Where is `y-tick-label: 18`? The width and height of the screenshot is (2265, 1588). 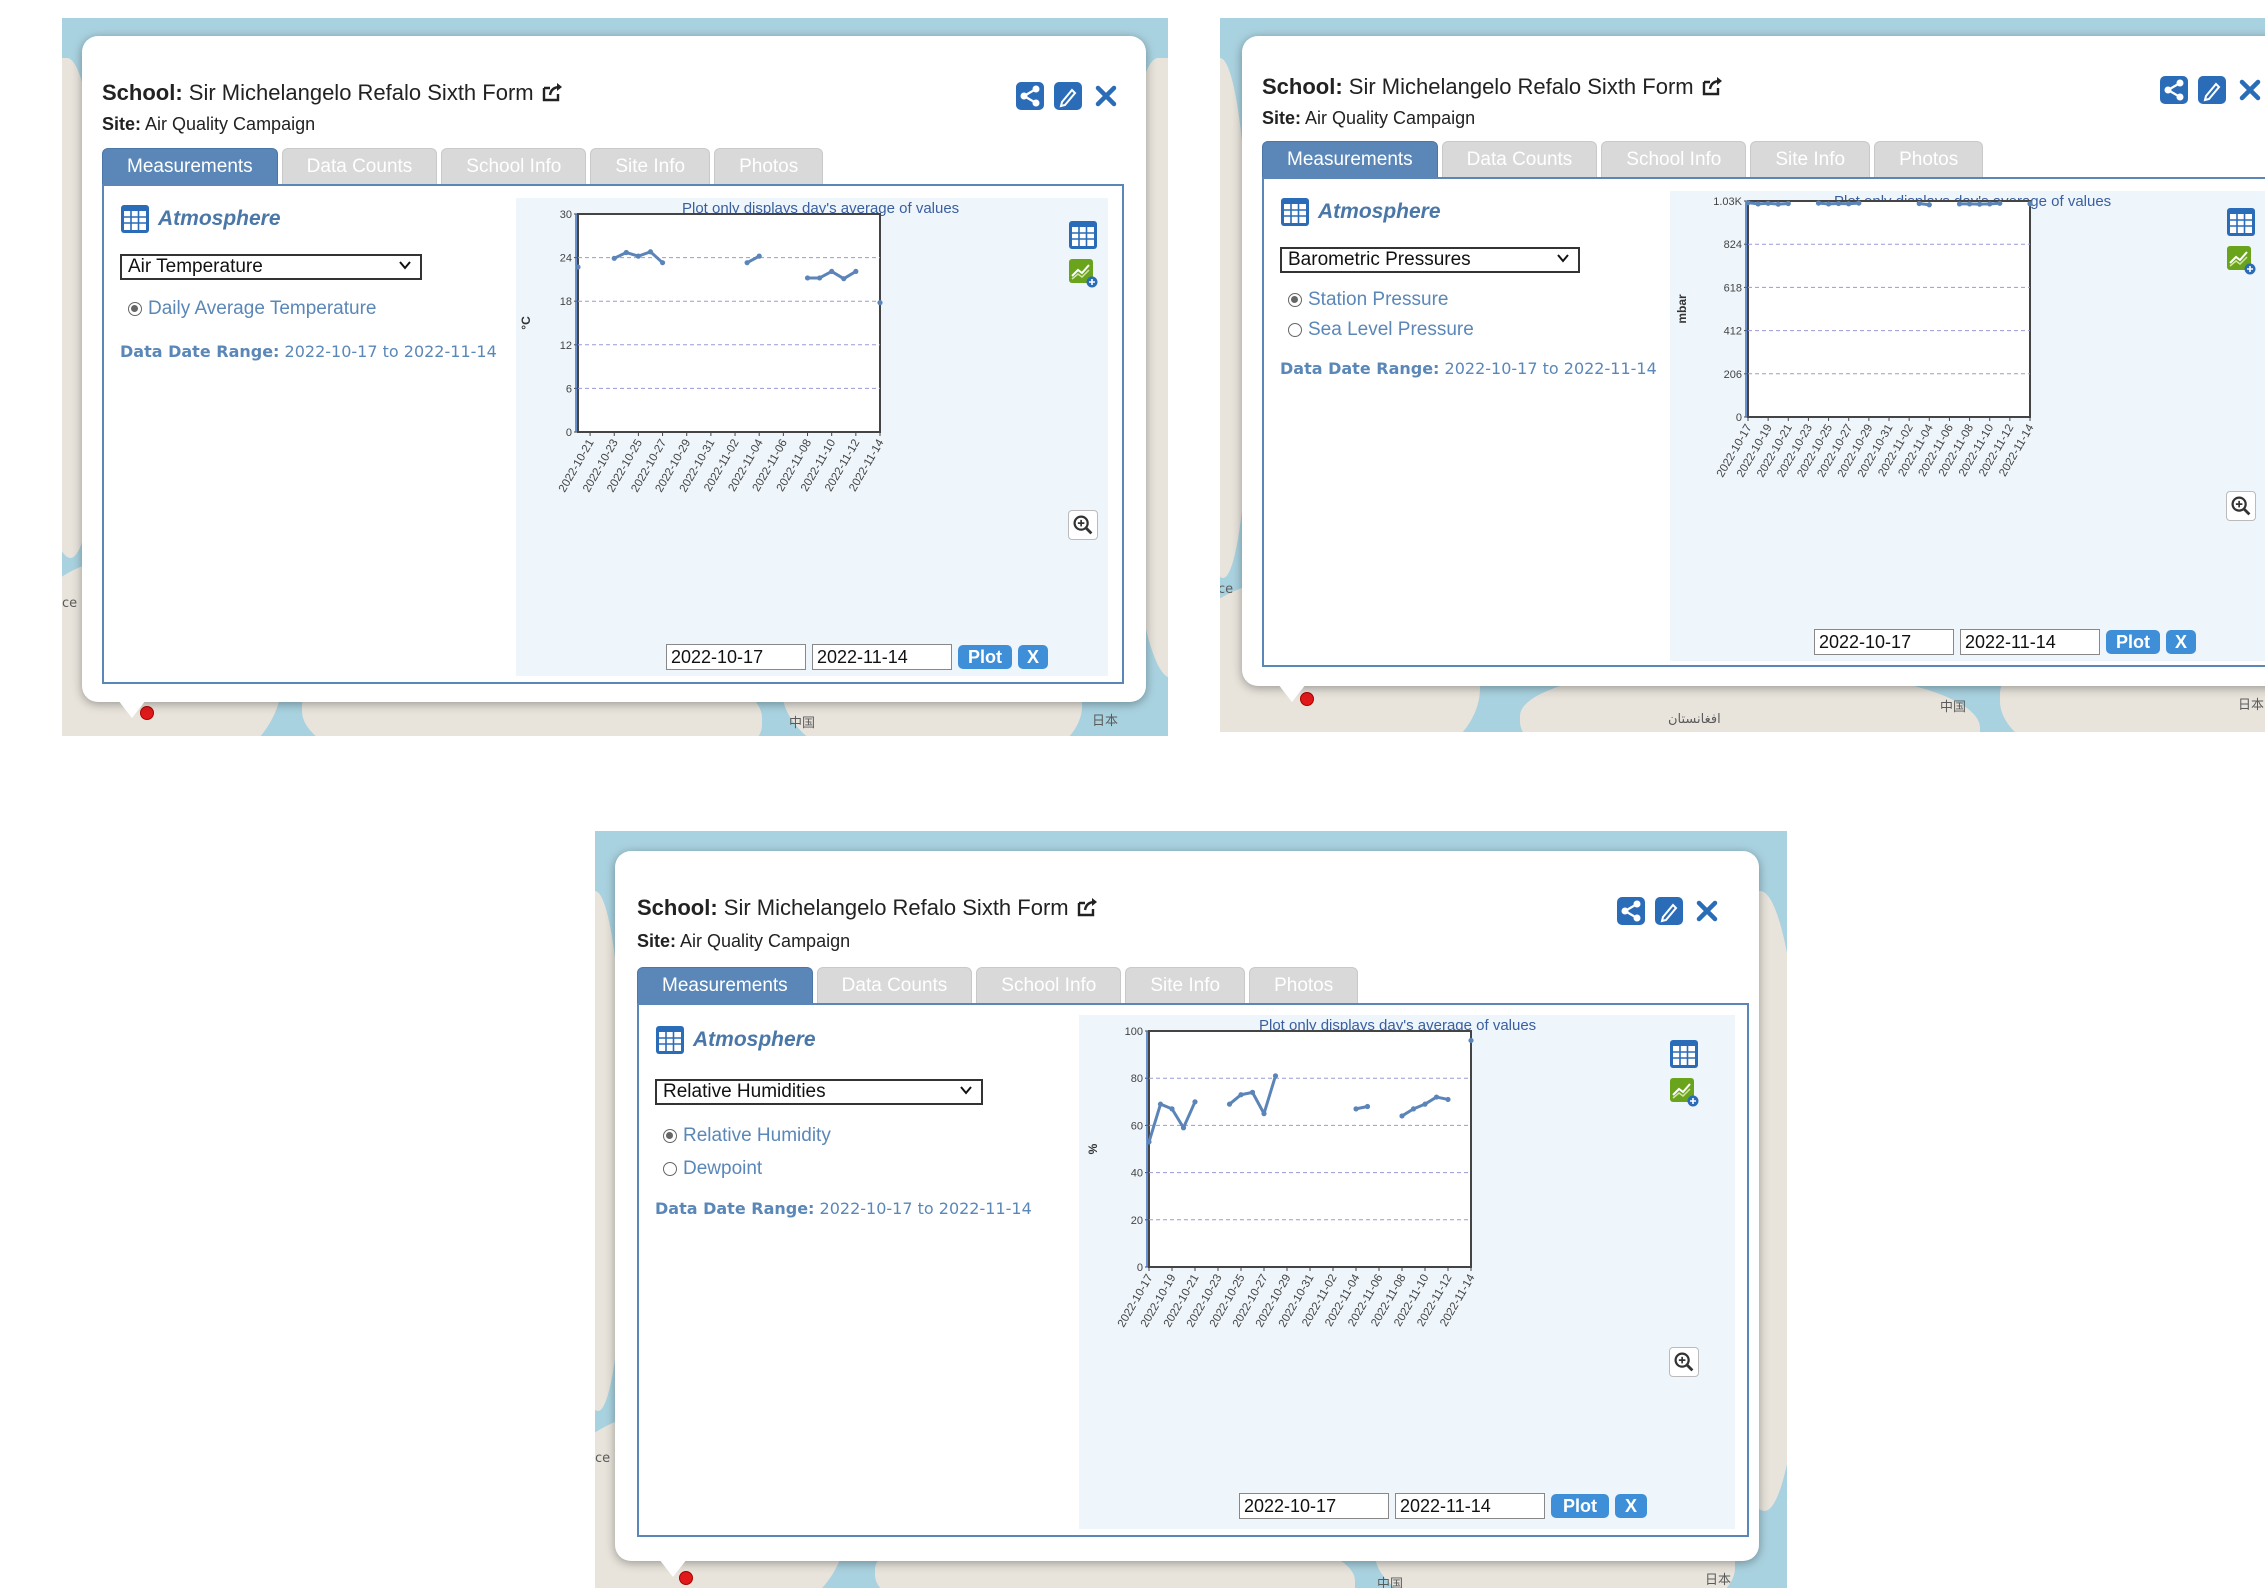 y-tick-label: 18 is located at coordinates (566, 302).